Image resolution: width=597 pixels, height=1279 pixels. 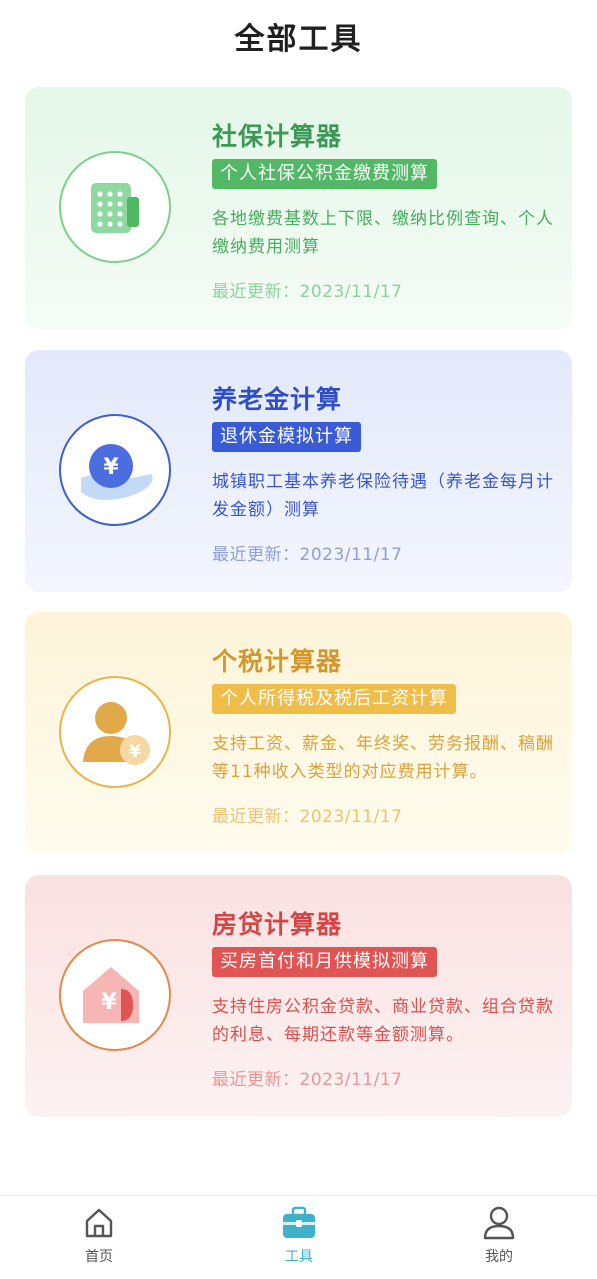 What do you see at coordinates (324, 174) in the screenshot?
I see `card-tag: 个人社保公积金缴费测算` at bounding box center [324, 174].